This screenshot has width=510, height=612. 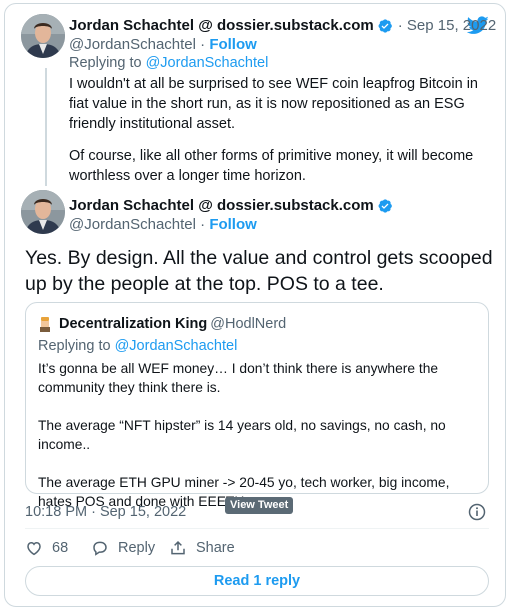 I want to click on parent-author-avatar, so click(x=43, y=36).